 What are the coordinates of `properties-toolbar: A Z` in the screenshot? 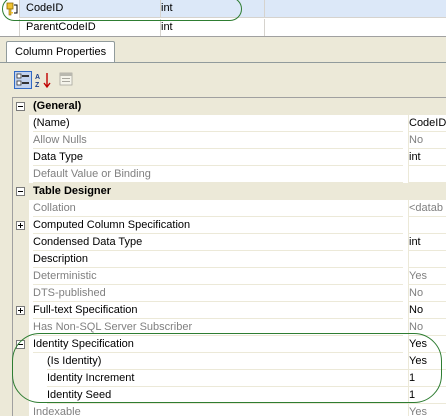 It's located at (52, 80).